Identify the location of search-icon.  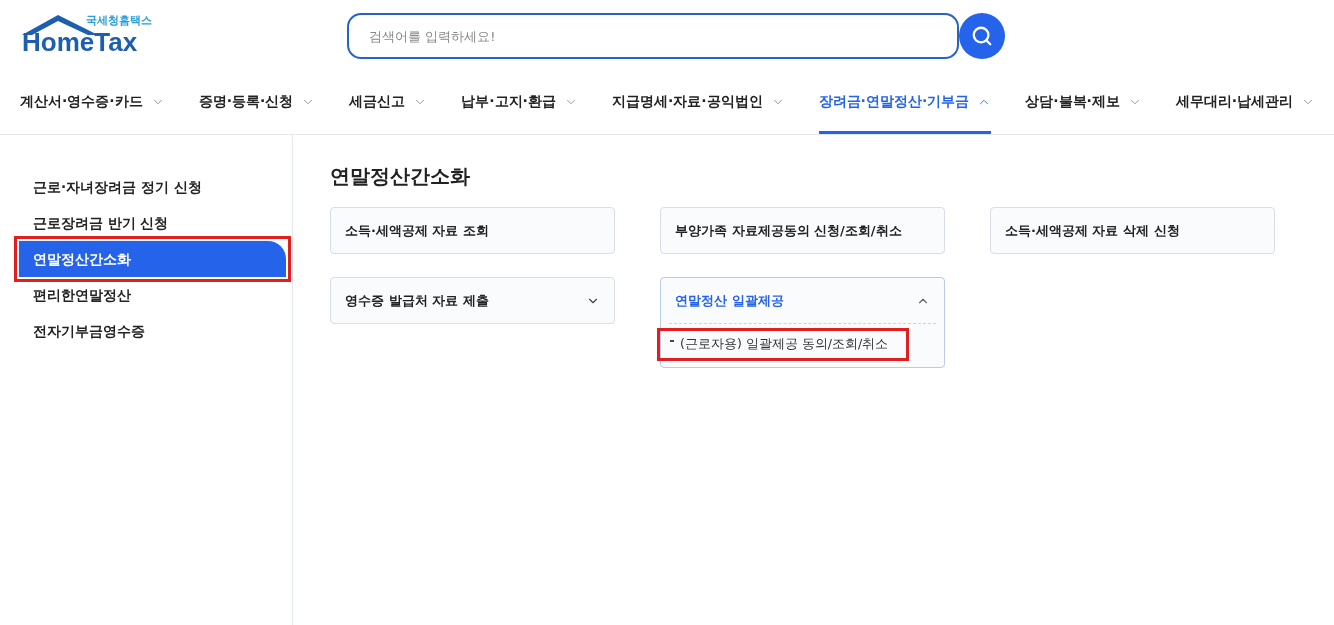
(982, 36).